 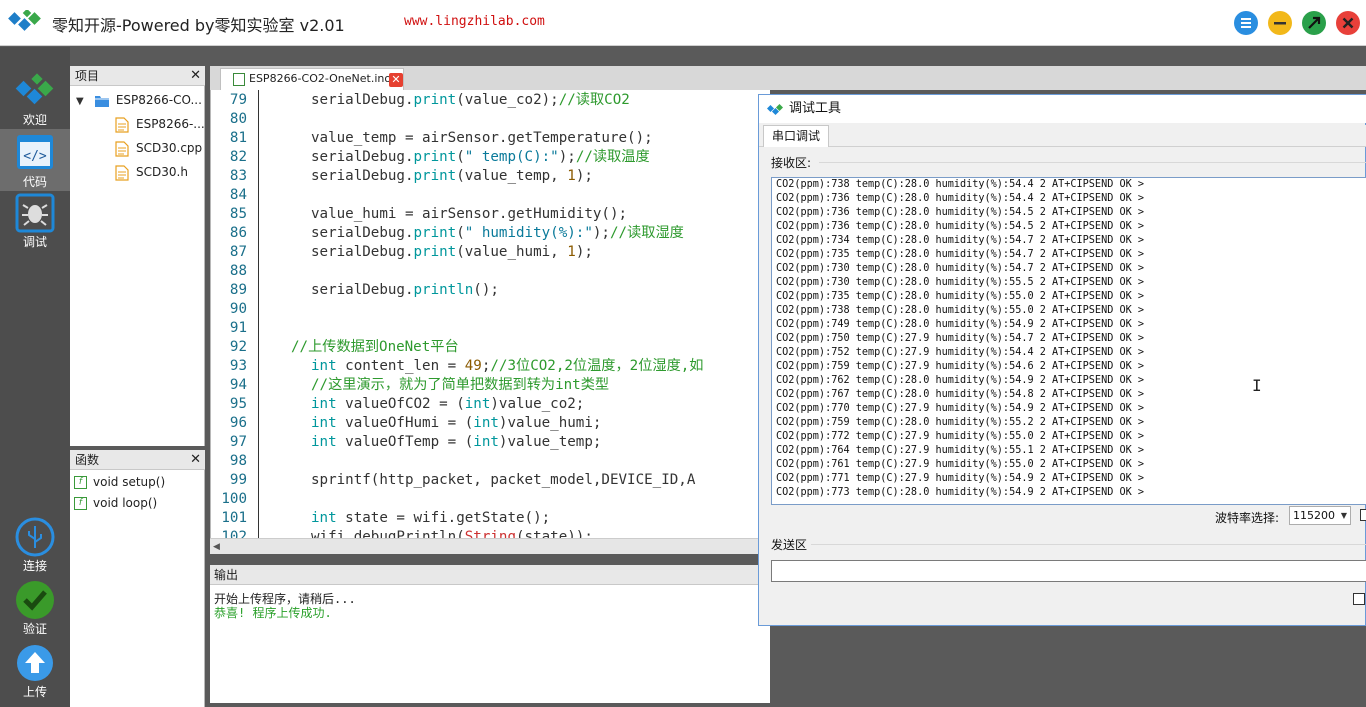 I want to click on minimize-button, so click(x=1280, y=23).